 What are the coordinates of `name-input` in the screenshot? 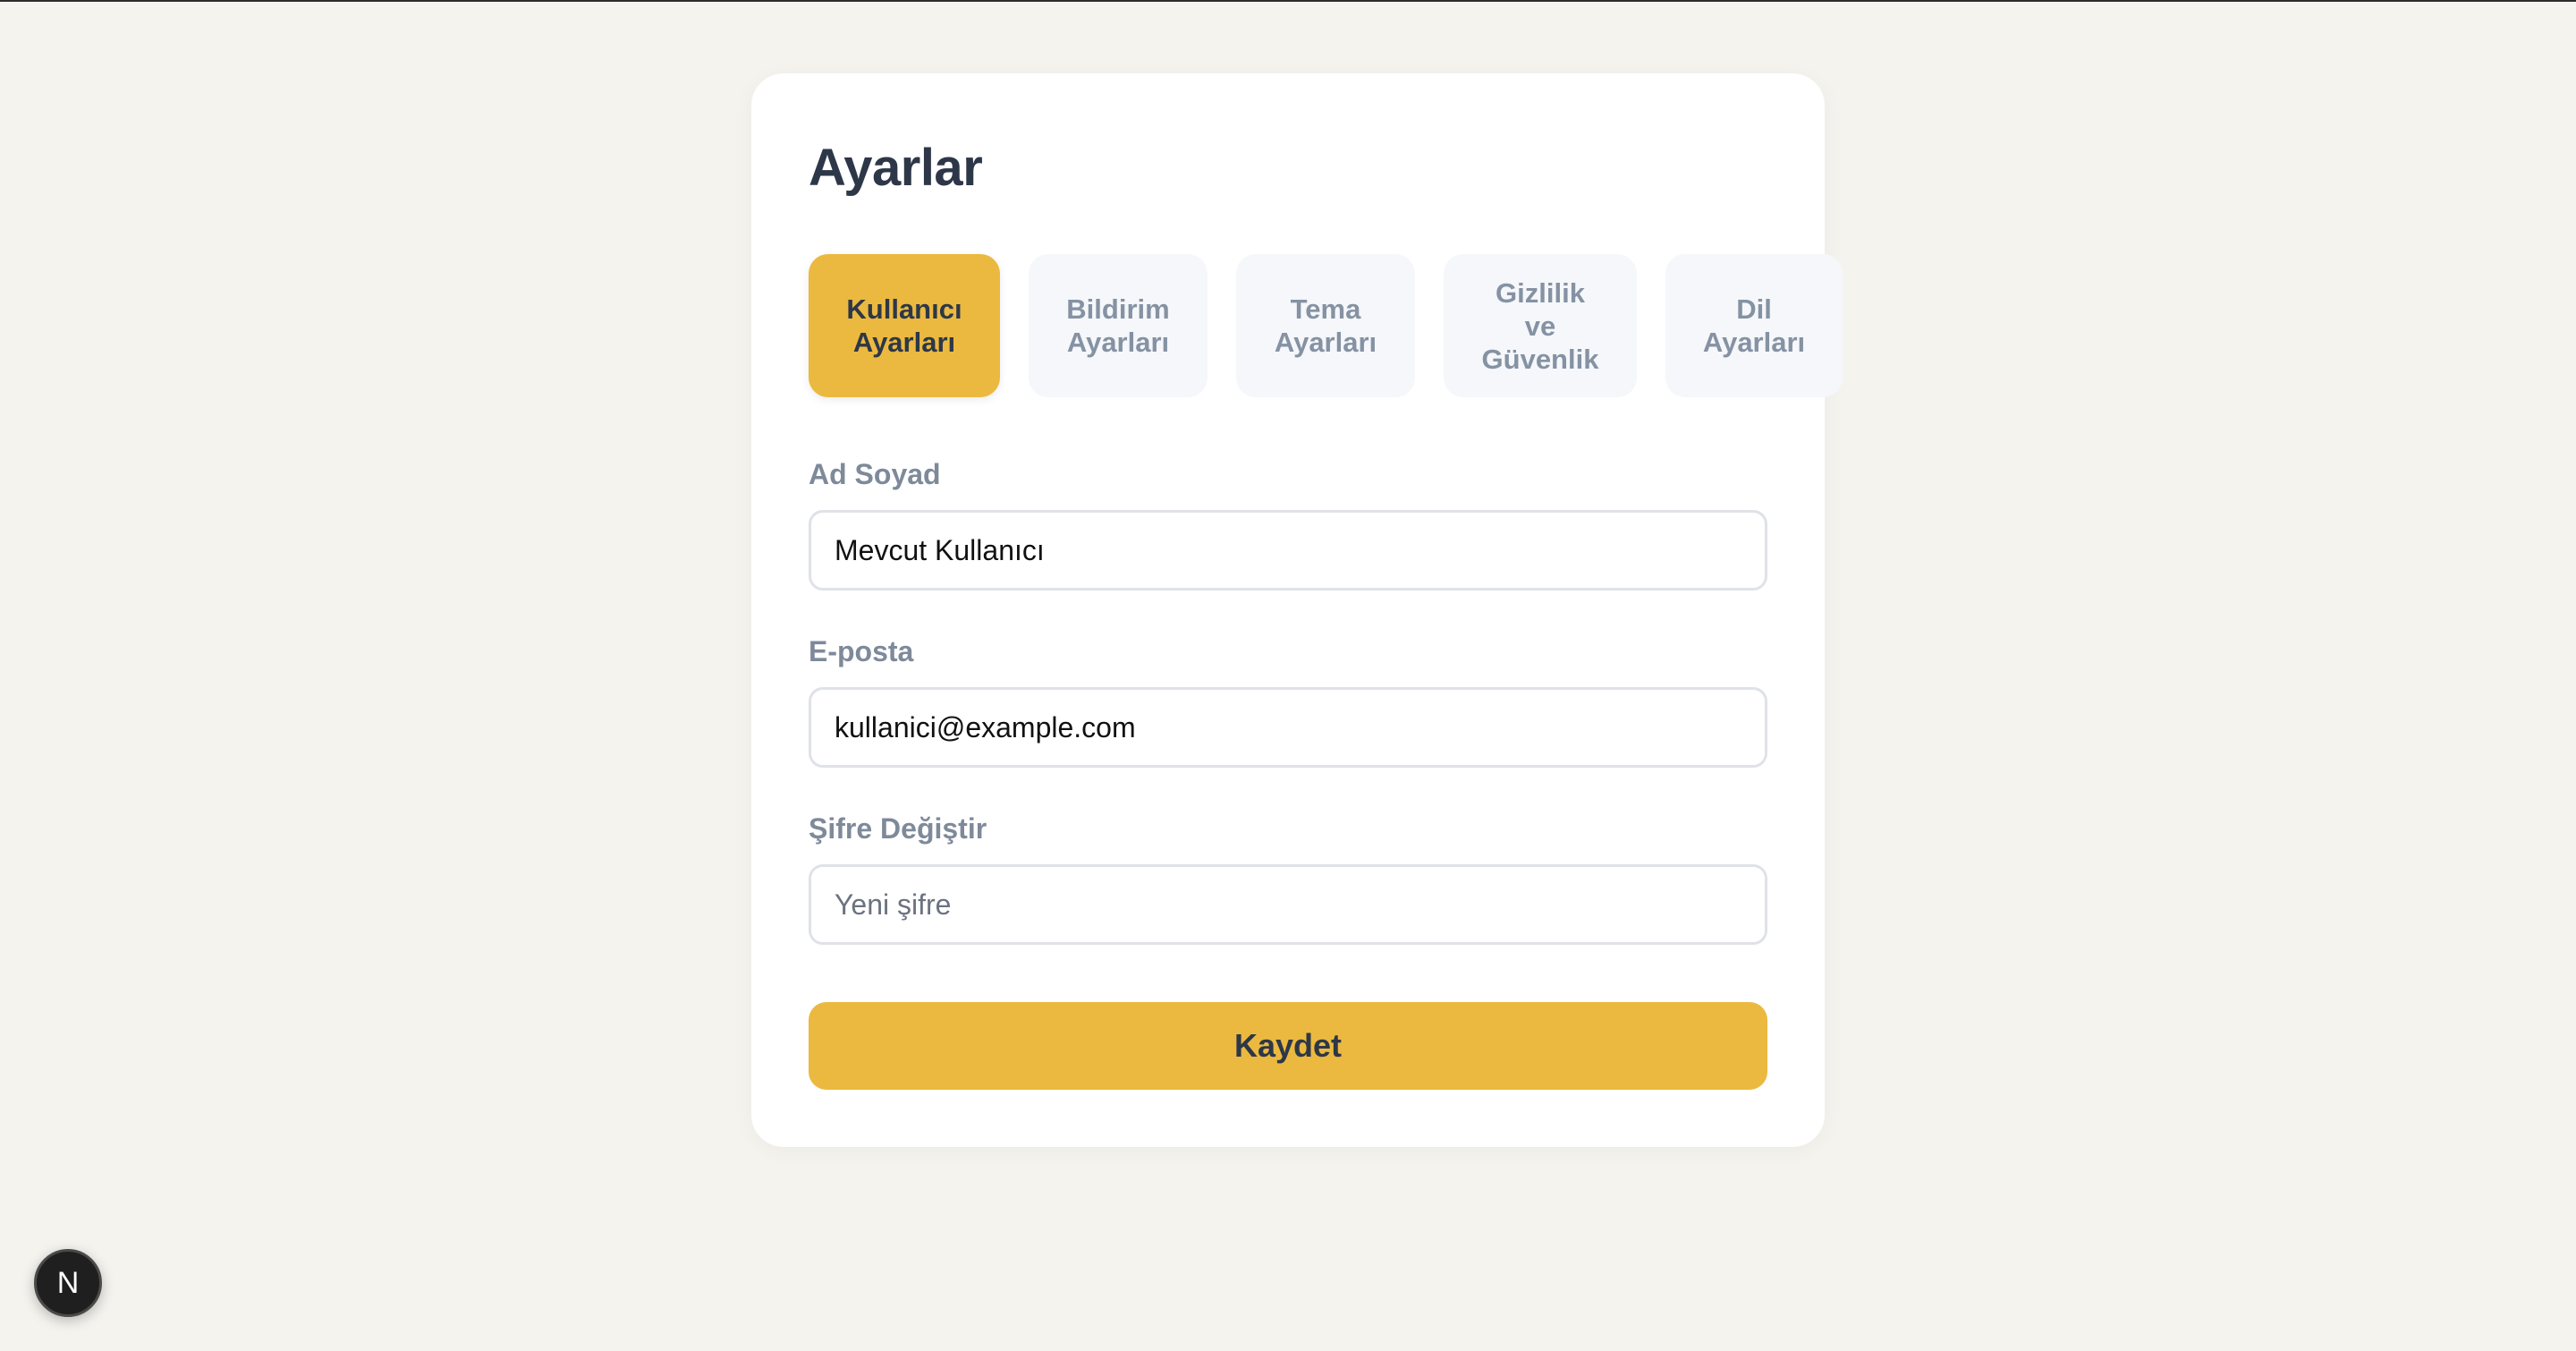 It's located at (1288, 550).